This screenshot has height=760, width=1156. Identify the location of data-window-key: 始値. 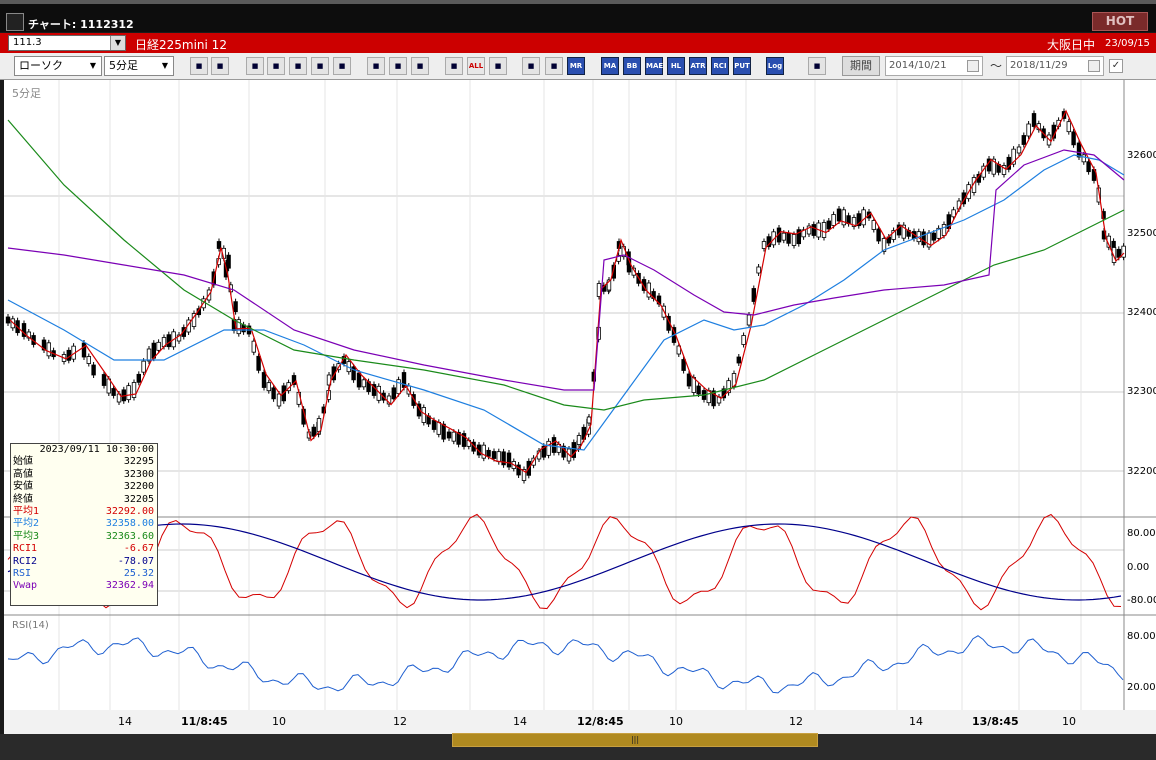
(23, 462).